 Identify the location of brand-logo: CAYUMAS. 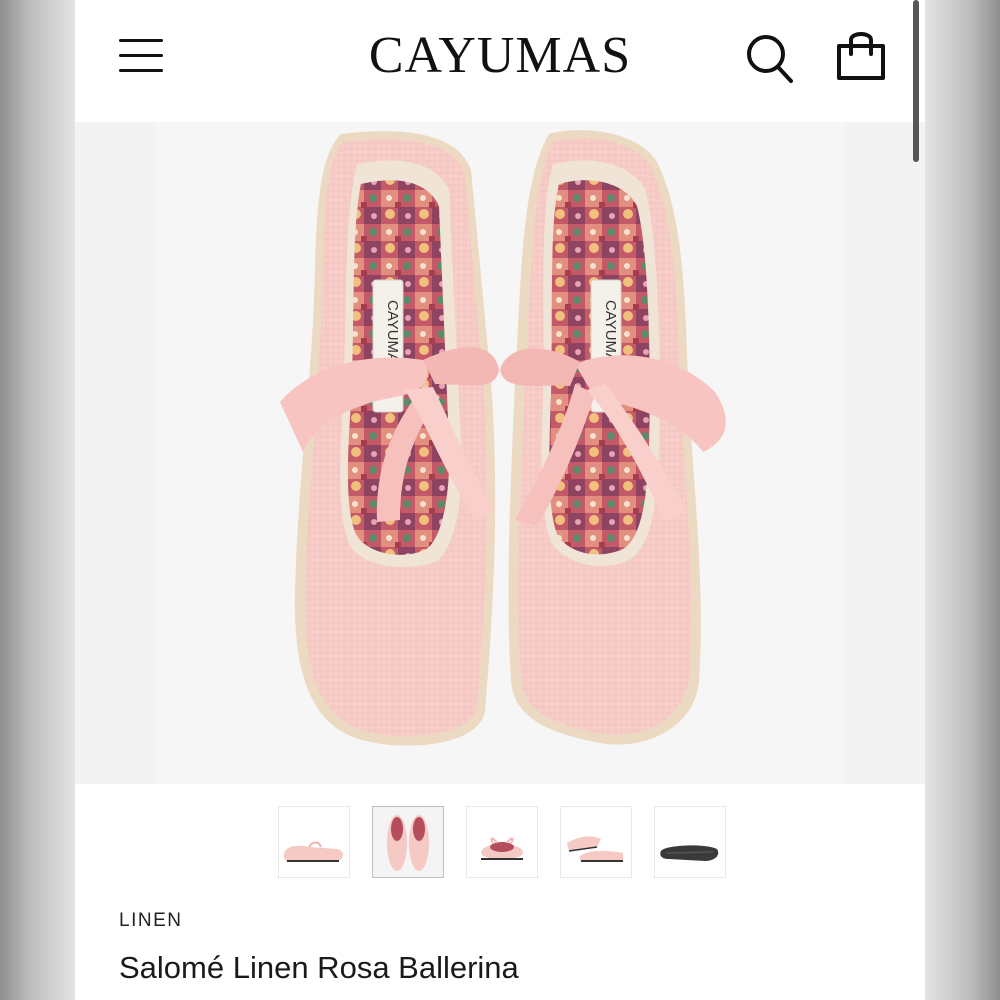
(500, 56).